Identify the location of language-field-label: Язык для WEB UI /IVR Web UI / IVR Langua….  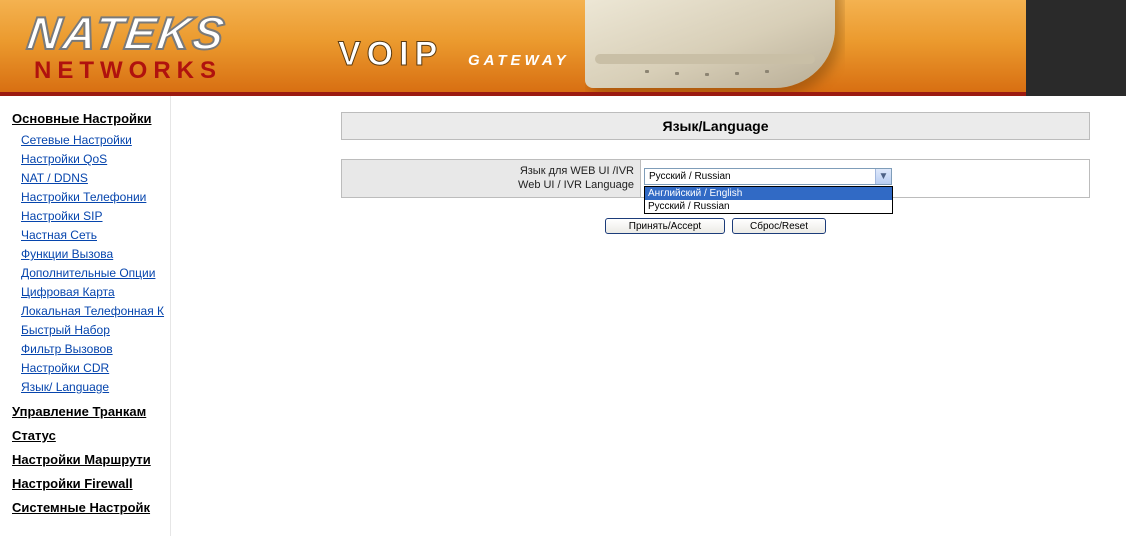
(576, 178).